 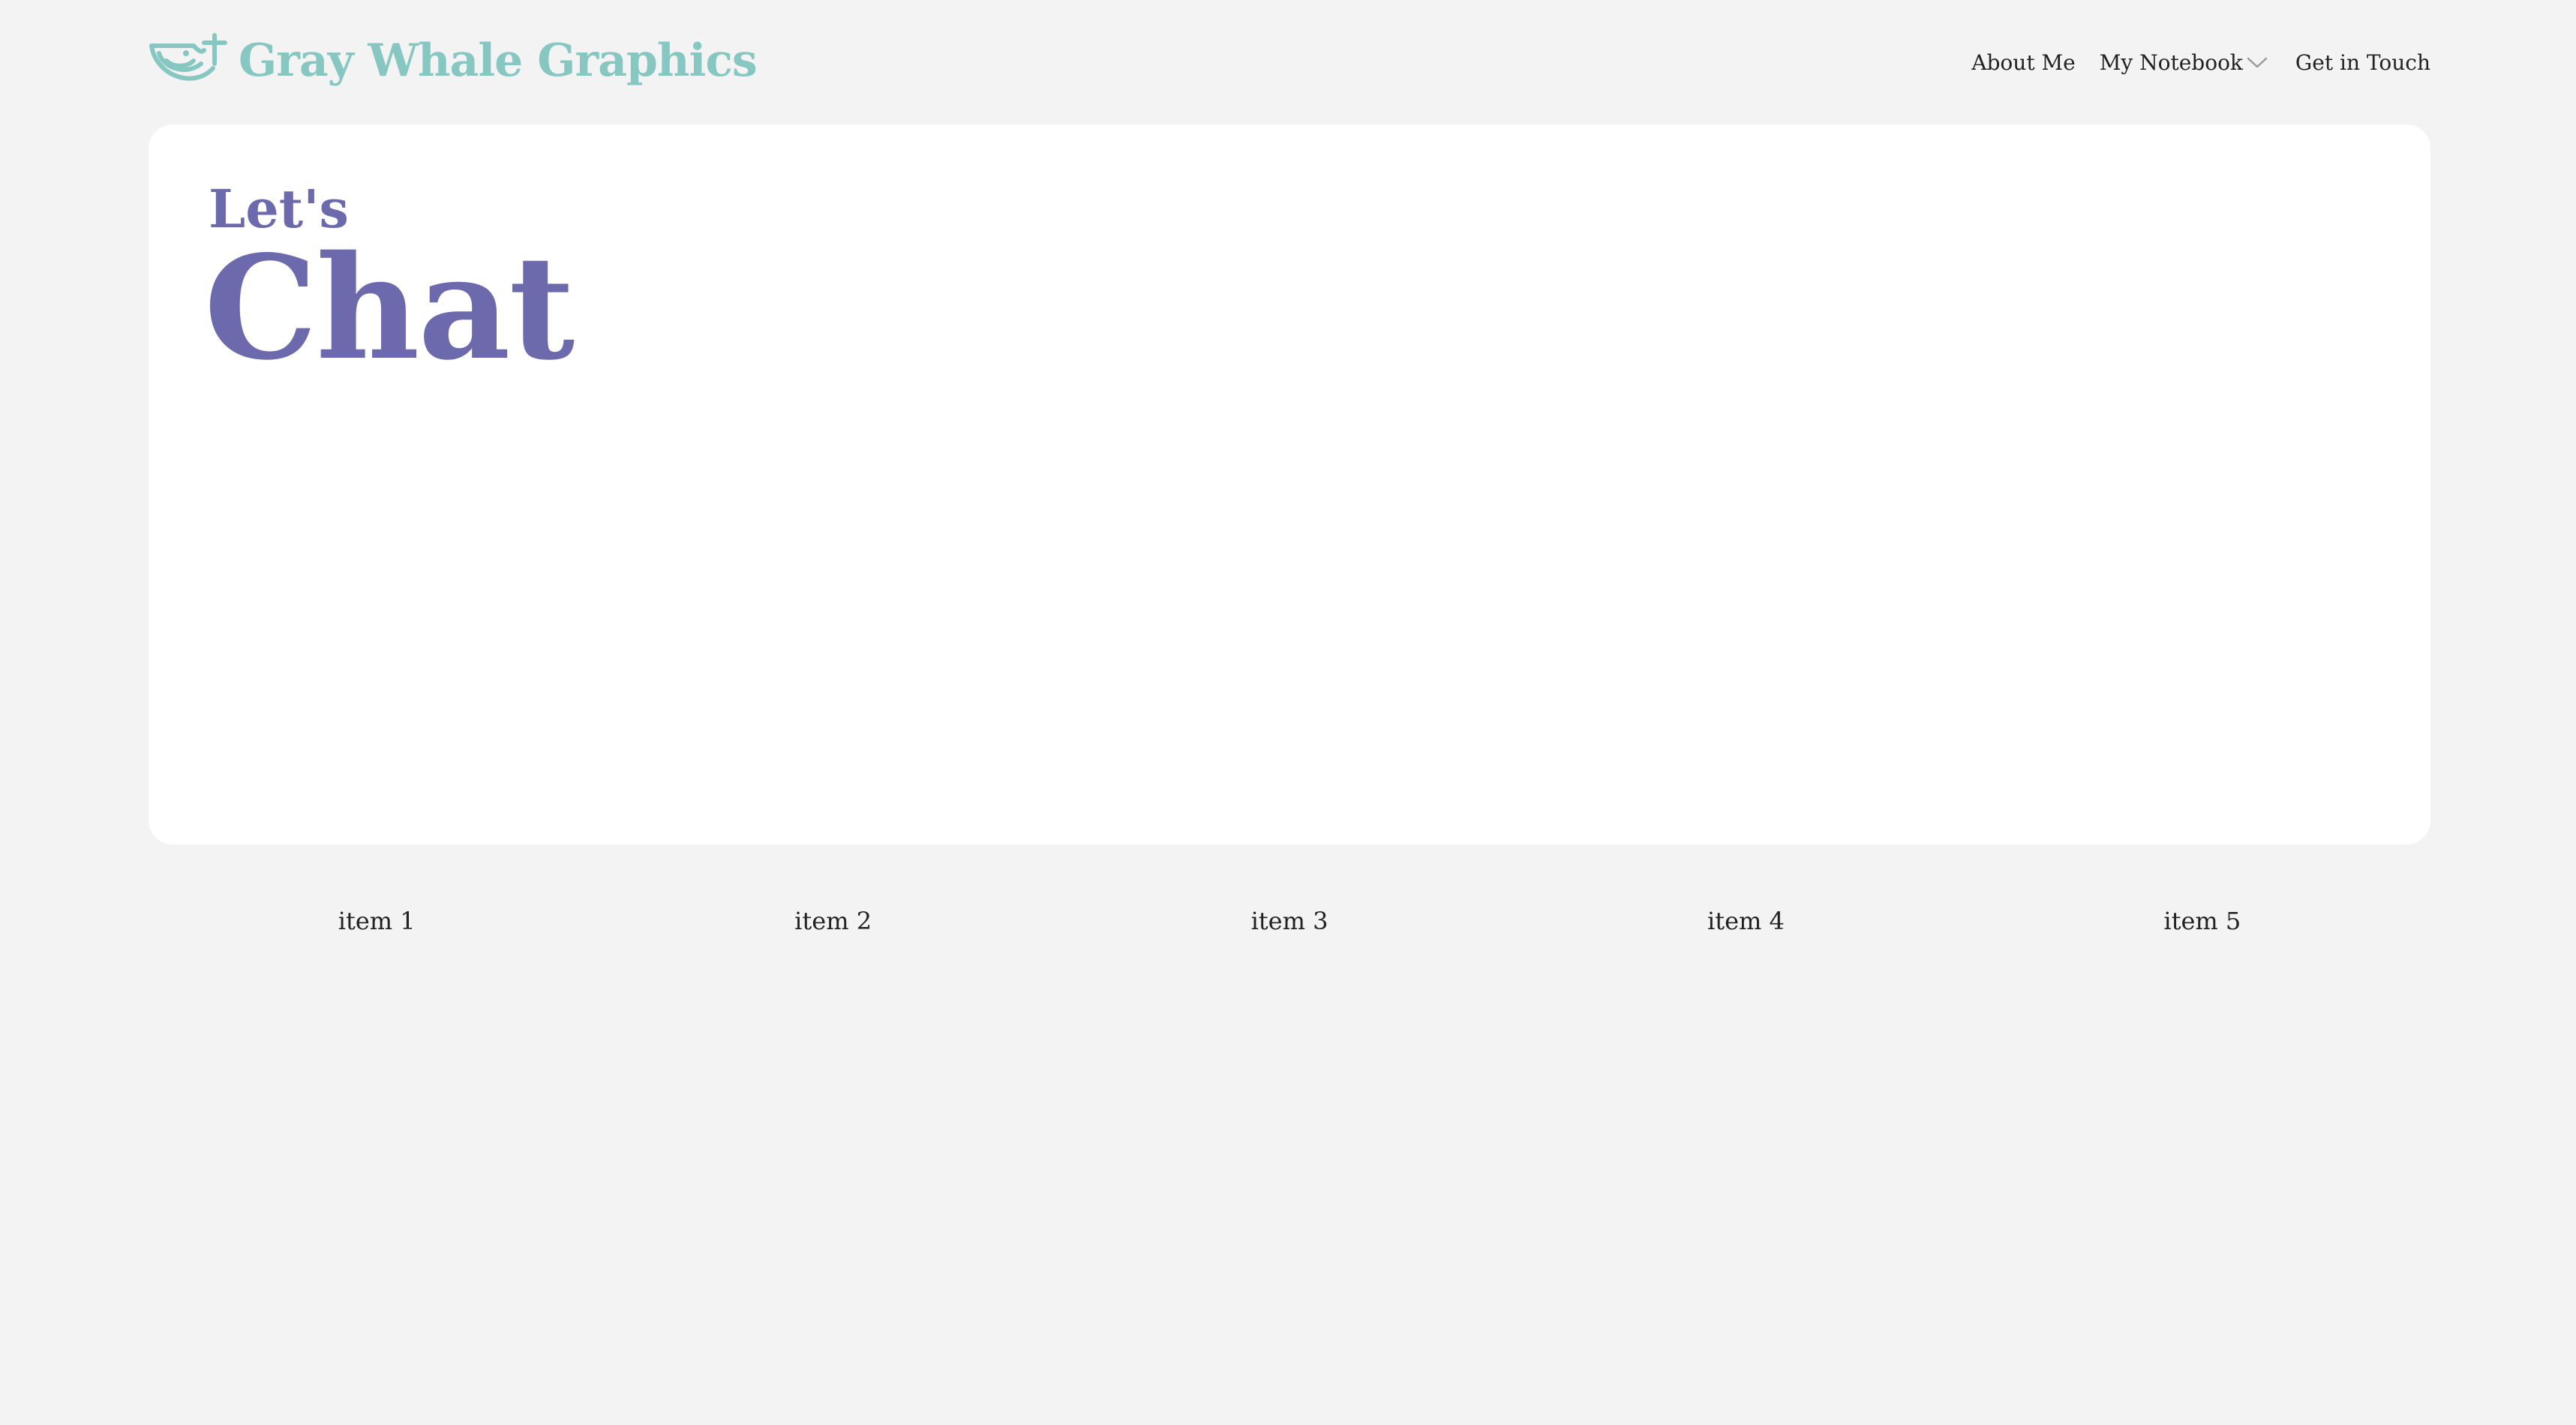 I want to click on list-item: item 3, so click(x=1289, y=921).